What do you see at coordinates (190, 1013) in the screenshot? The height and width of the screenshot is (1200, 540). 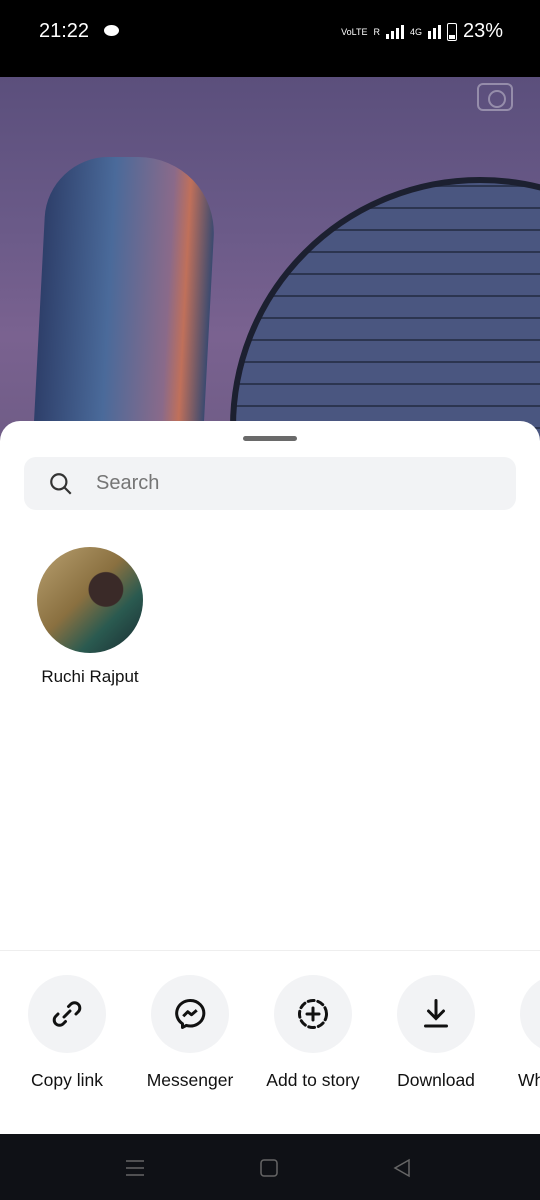 I see `messenger-icon` at bounding box center [190, 1013].